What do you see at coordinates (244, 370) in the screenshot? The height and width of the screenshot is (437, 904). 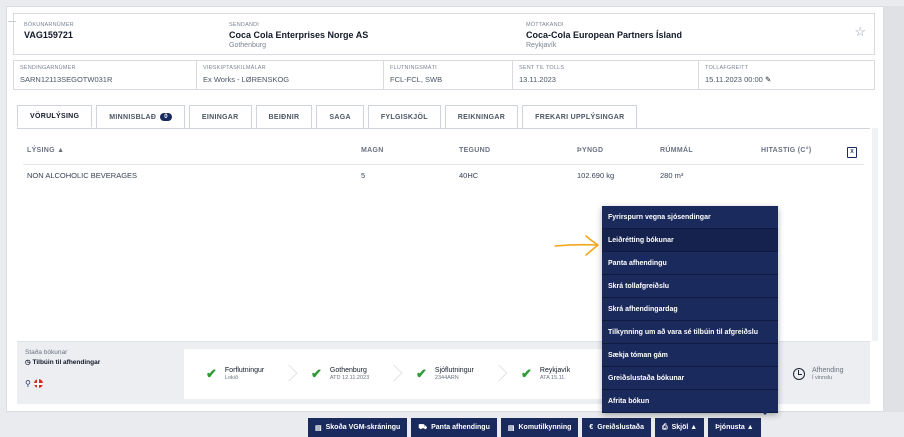 I see `step-name: Forflutningur` at bounding box center [244, 370].